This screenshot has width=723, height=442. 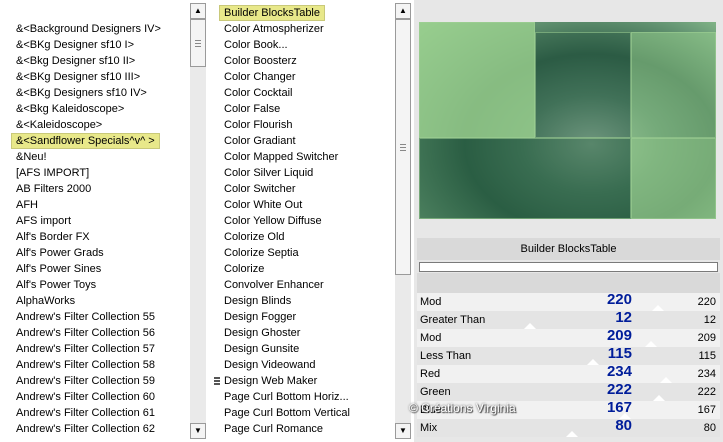 I want to click on category-item: &<BKg Designers sf10 IV>, so click(x=95, y=93).